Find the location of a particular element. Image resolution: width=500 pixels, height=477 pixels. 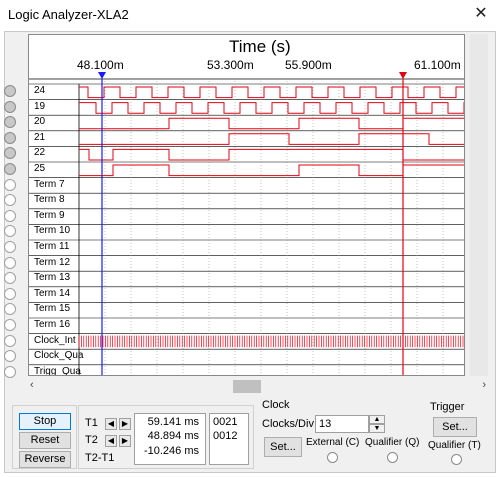

clocks-div-input: 13 is located at coordinates (342, 424).